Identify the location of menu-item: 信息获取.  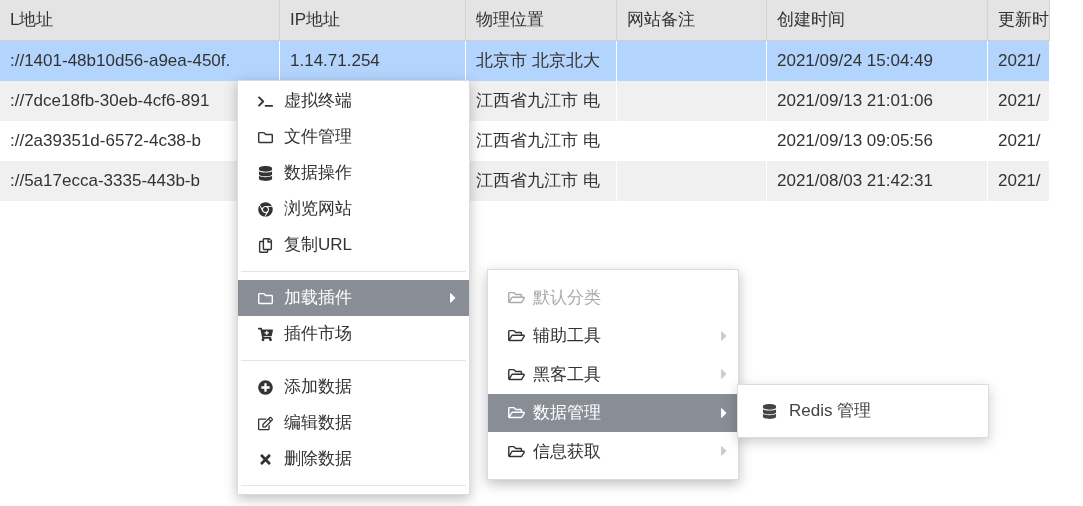
(613, 451).